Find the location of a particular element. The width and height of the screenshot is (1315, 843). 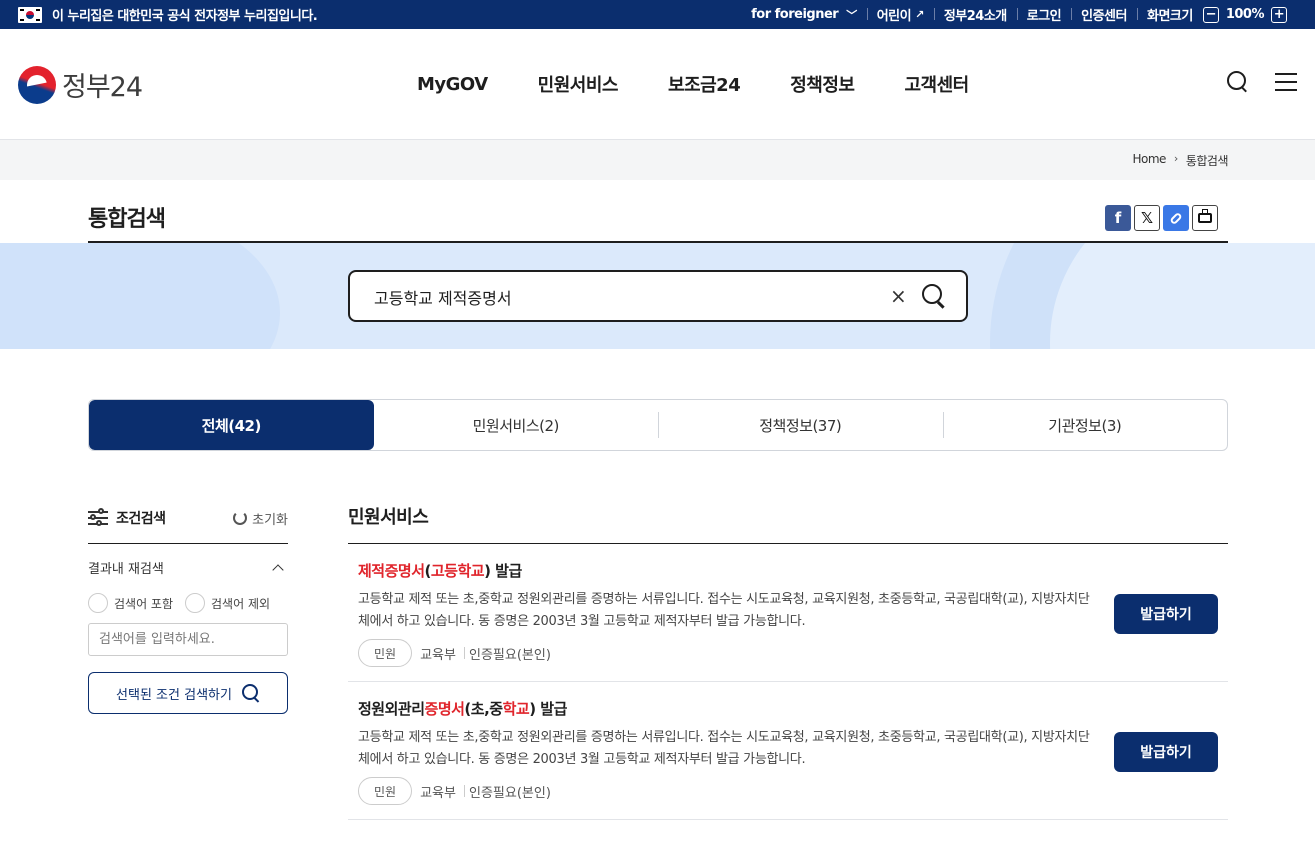

include-keyword-radio: 검색어 포함 is located at coordinates (130, 603).